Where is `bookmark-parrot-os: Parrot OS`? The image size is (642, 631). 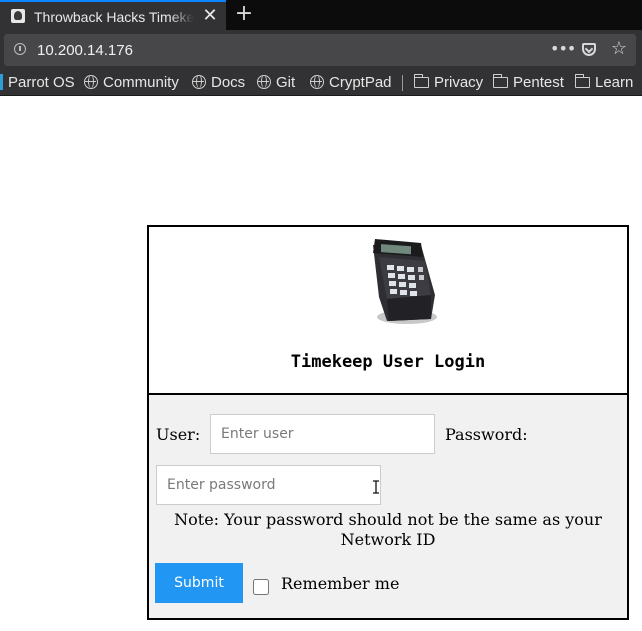
bookmark-parrot-os: Parrot OS is located at coordinates (41, 83).